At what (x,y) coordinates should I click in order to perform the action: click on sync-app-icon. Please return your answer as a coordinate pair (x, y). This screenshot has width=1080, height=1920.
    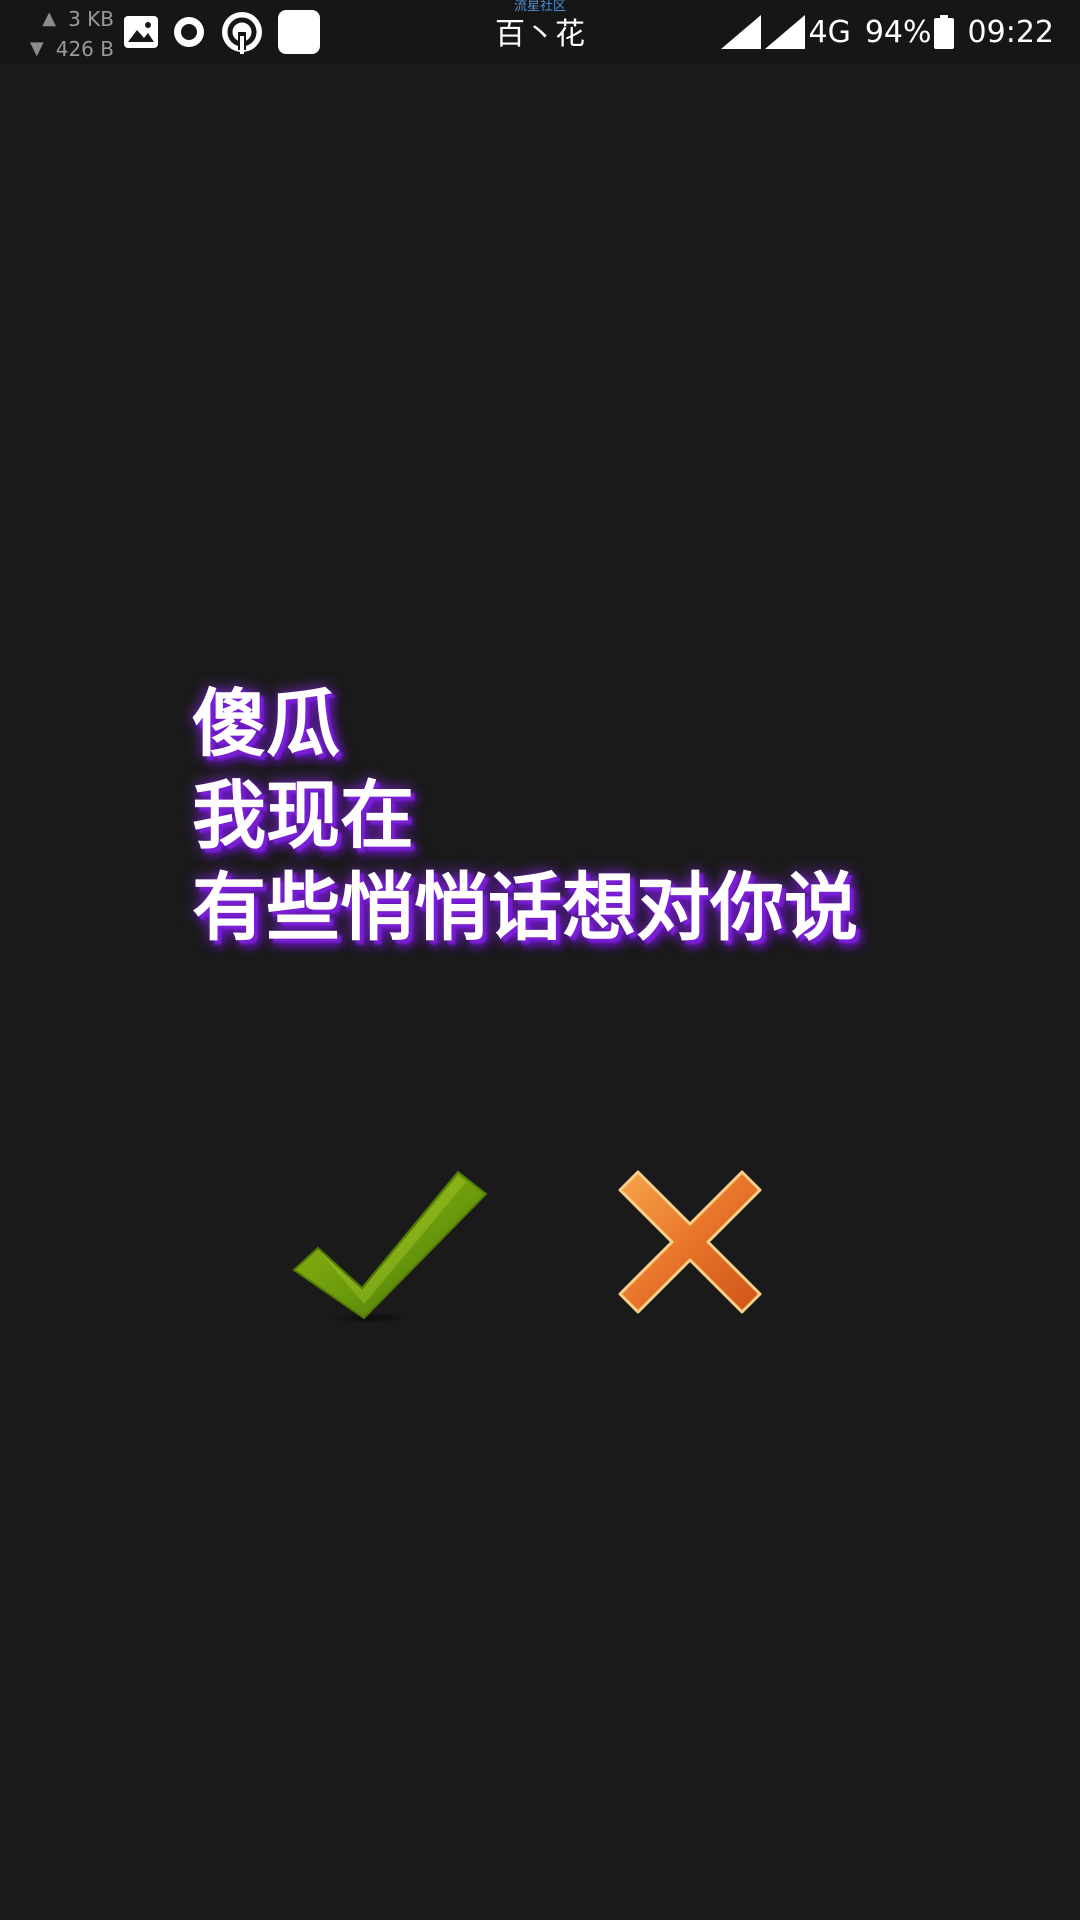
    Looking at the image, I should click on (242, 33).